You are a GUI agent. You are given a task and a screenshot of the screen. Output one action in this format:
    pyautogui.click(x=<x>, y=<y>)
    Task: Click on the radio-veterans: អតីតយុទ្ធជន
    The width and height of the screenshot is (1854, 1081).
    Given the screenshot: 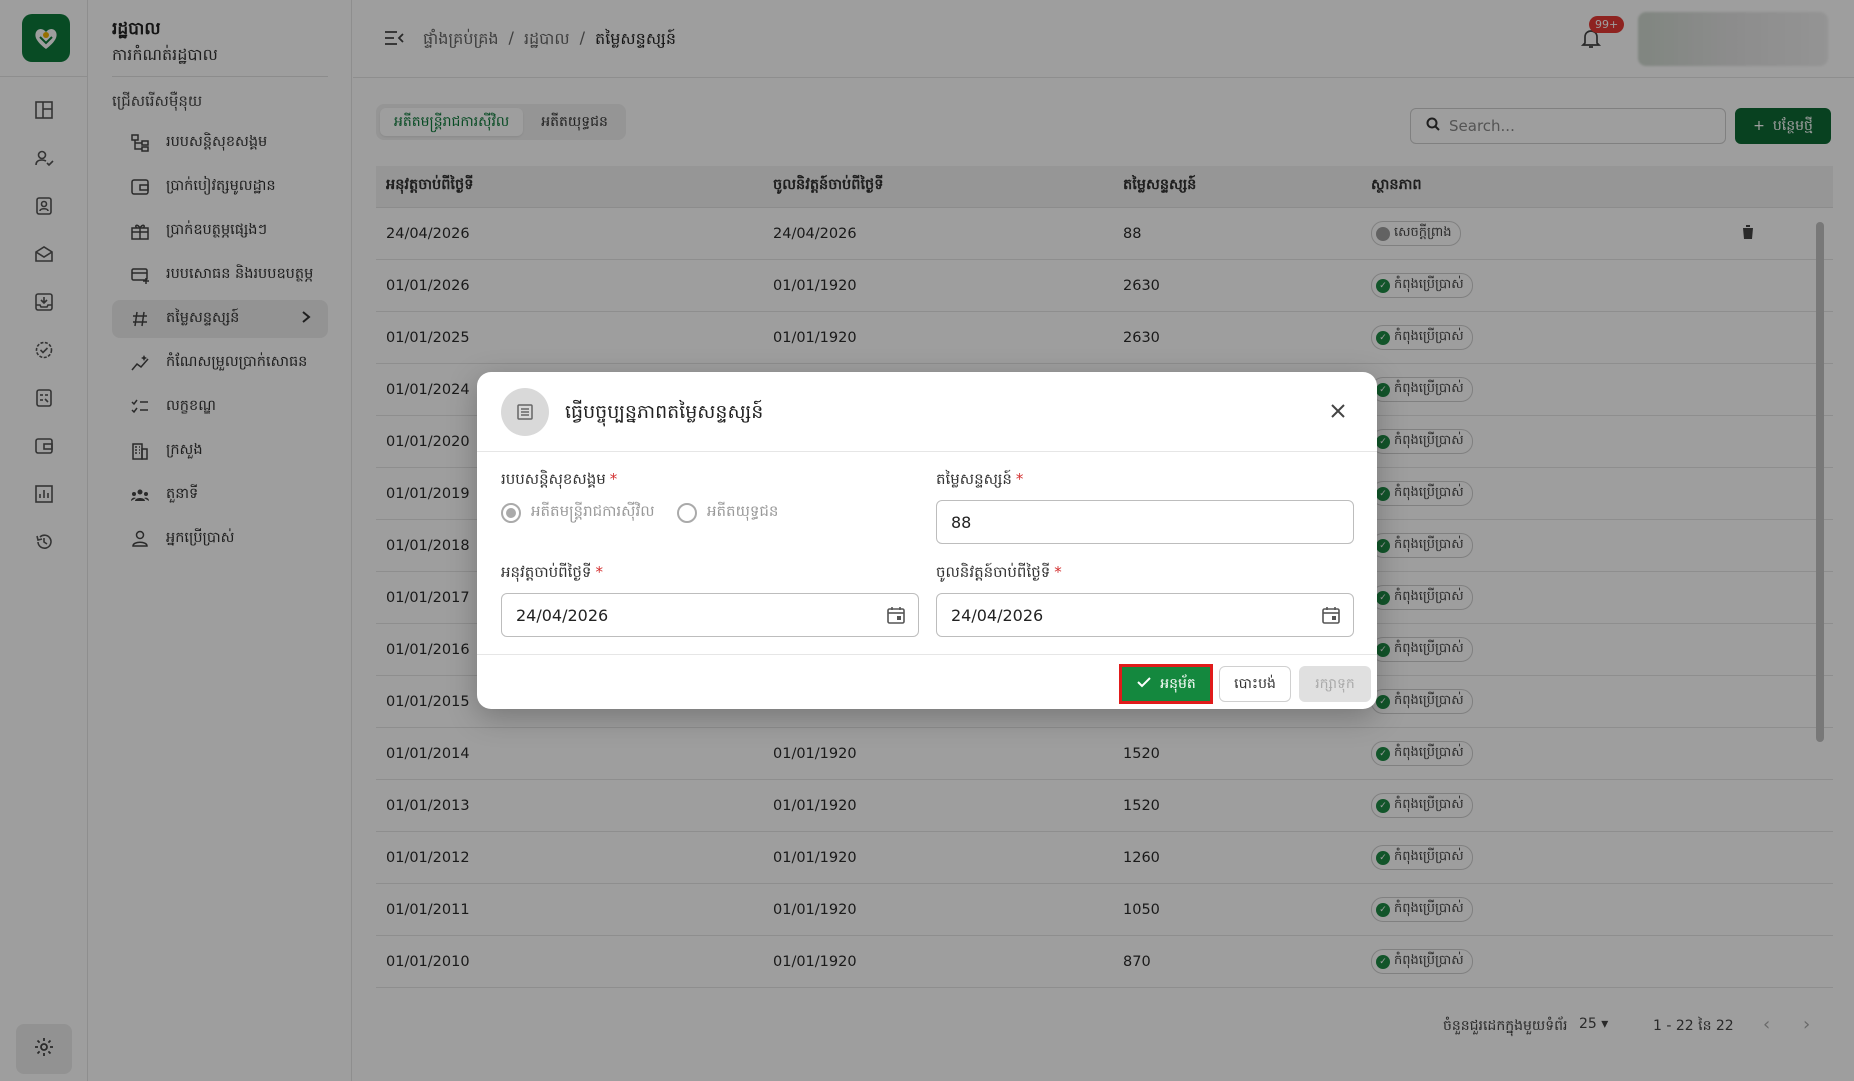 What is the action you would take?
    pyautogui.click(x=727, y=513)
    